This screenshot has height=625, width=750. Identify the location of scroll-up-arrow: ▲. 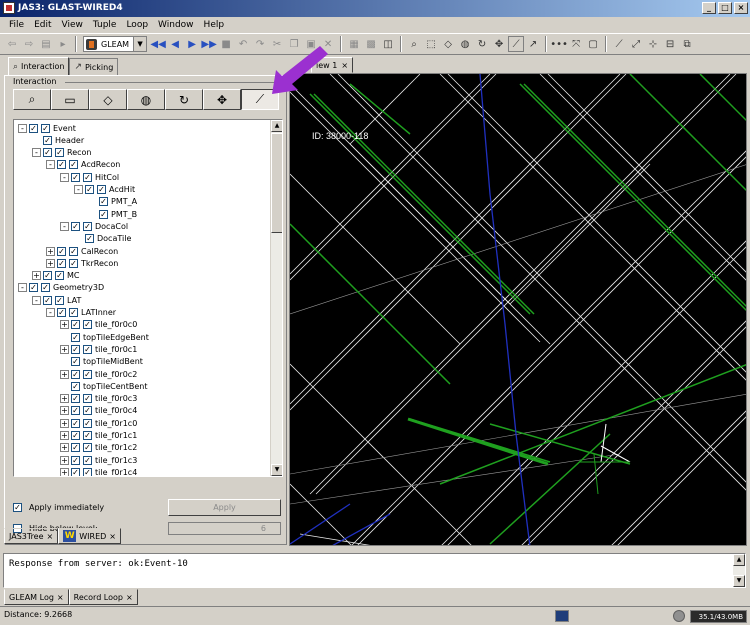
(276, 126).